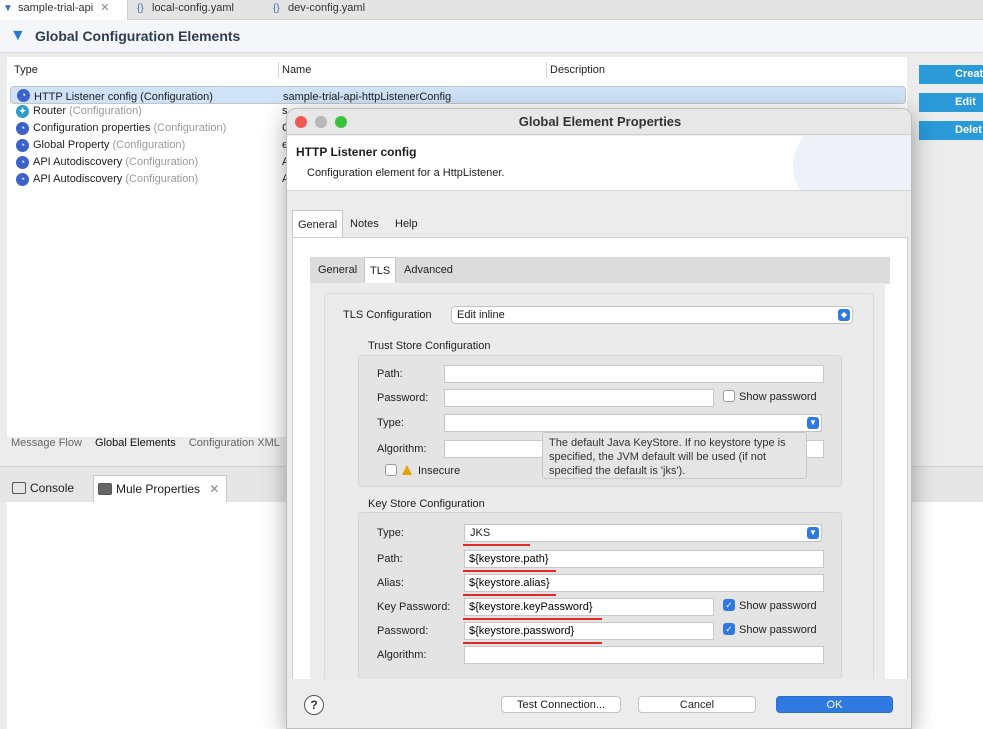 The height and width of the screenshot is (729, 983). I want to click on key-password-input, so click(589, 607).